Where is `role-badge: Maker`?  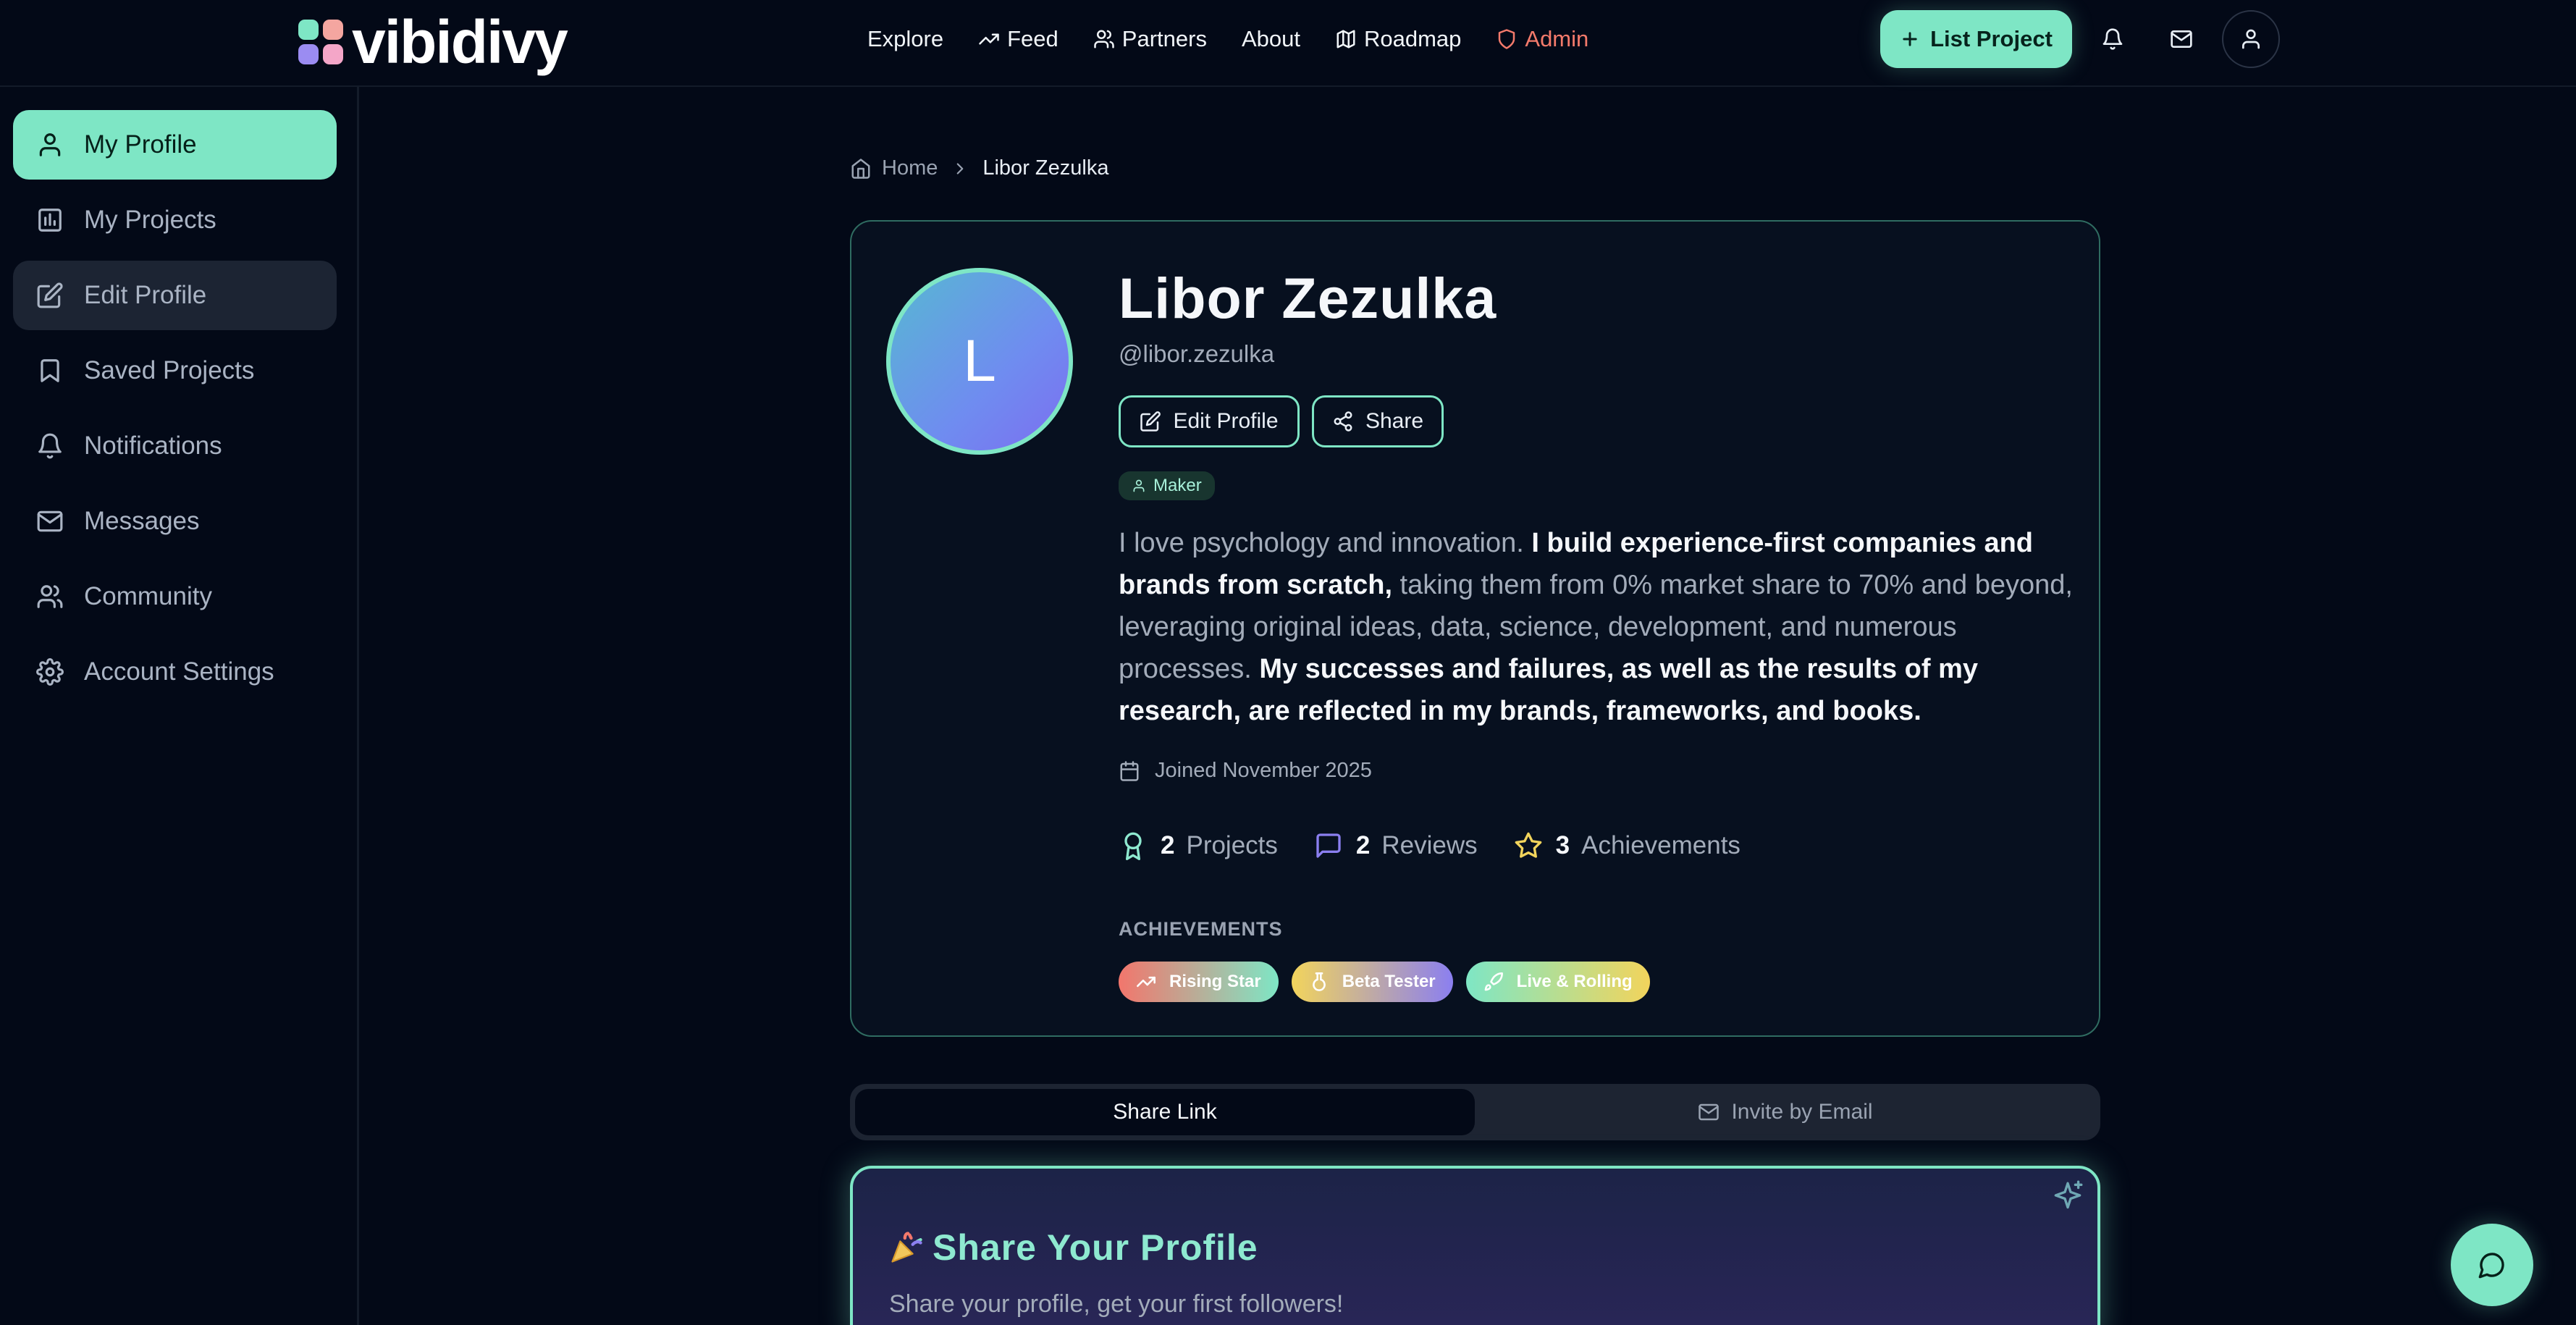 role-badge: Maker is located at coordinates (1167, 485).